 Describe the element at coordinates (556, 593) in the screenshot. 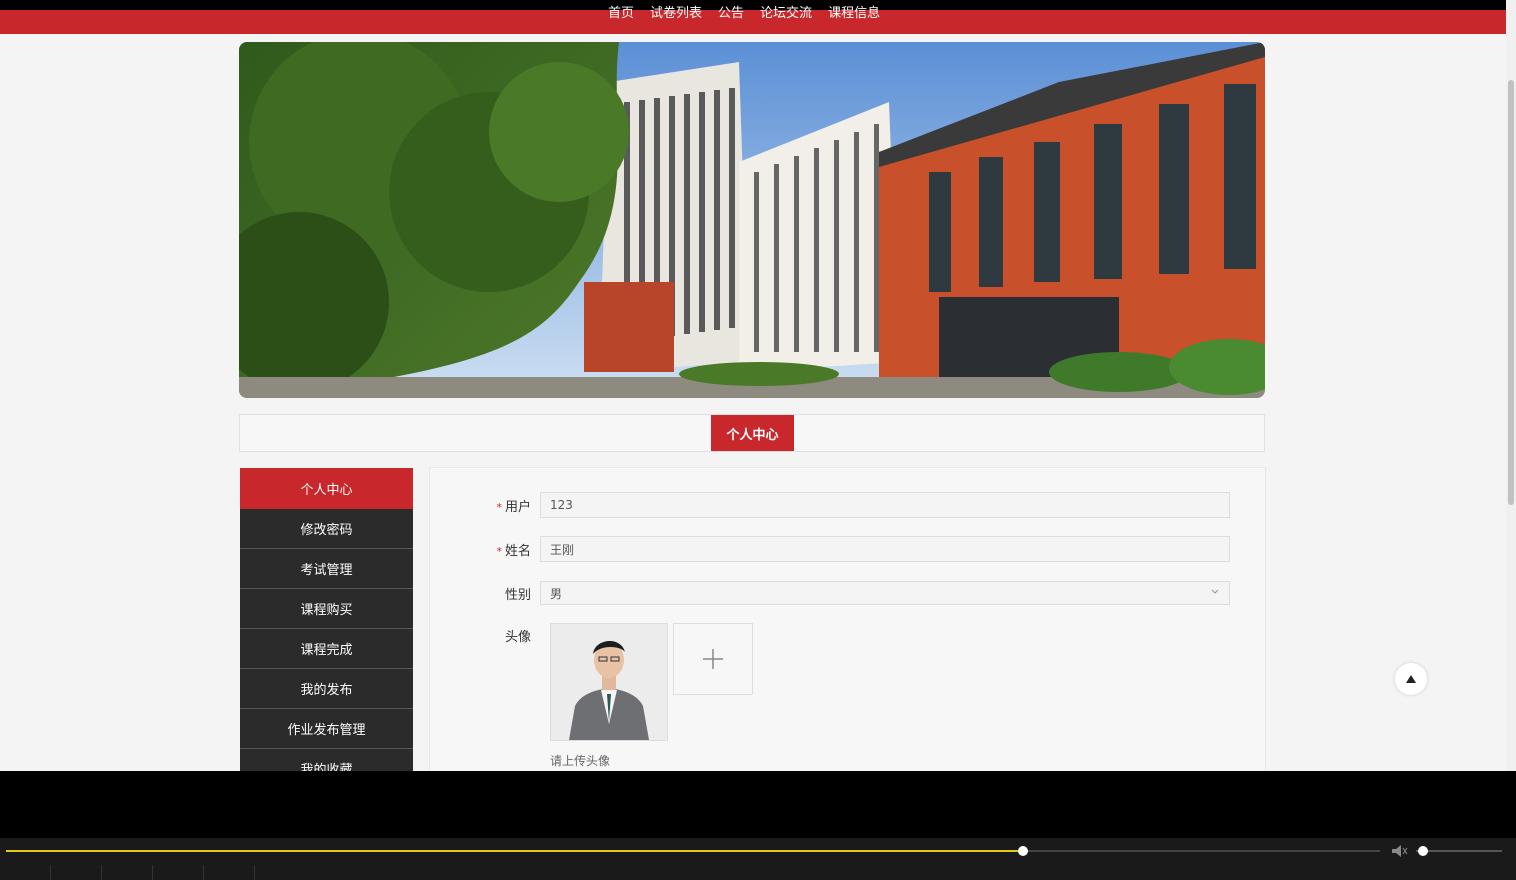

I see `gender-value: 男` at that location.